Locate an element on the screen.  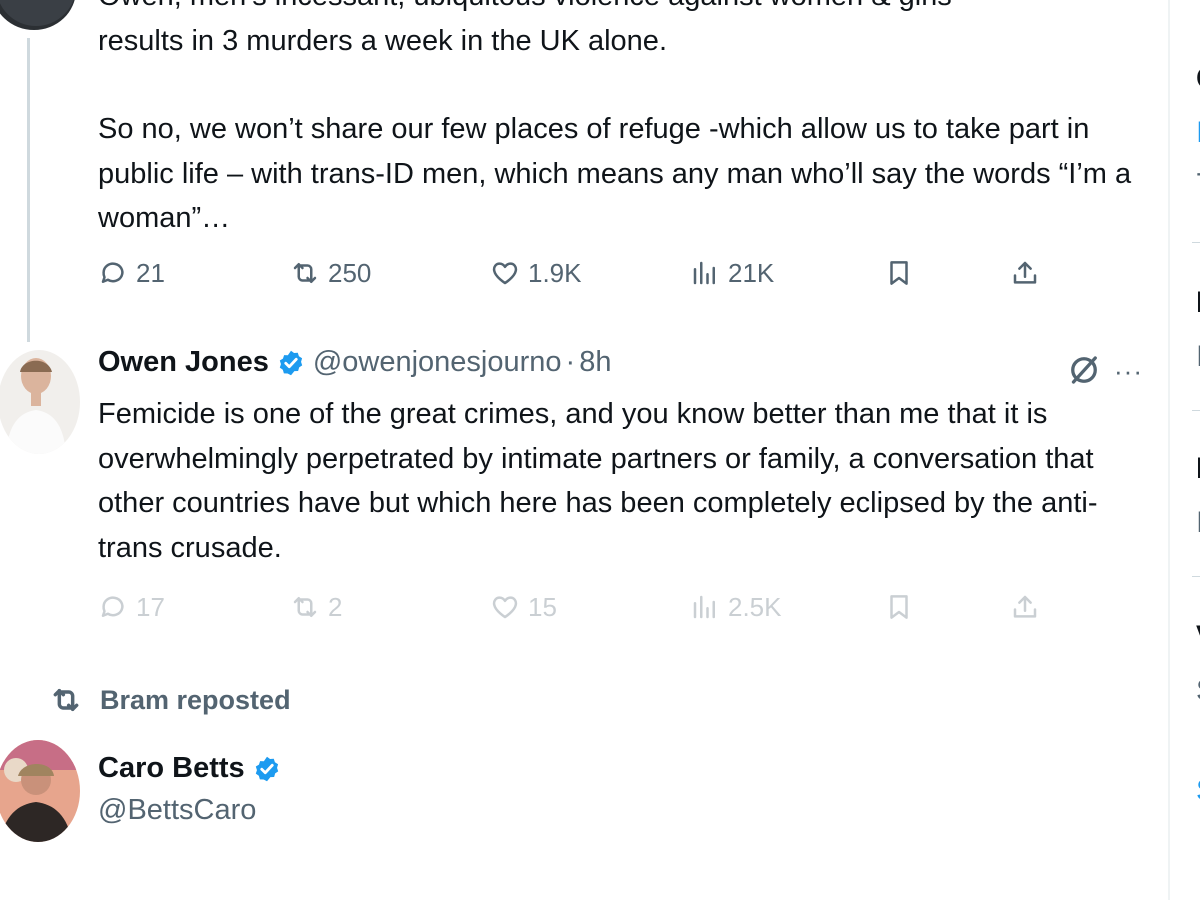
repost-button: 2 is located at coordinates (316, 607).